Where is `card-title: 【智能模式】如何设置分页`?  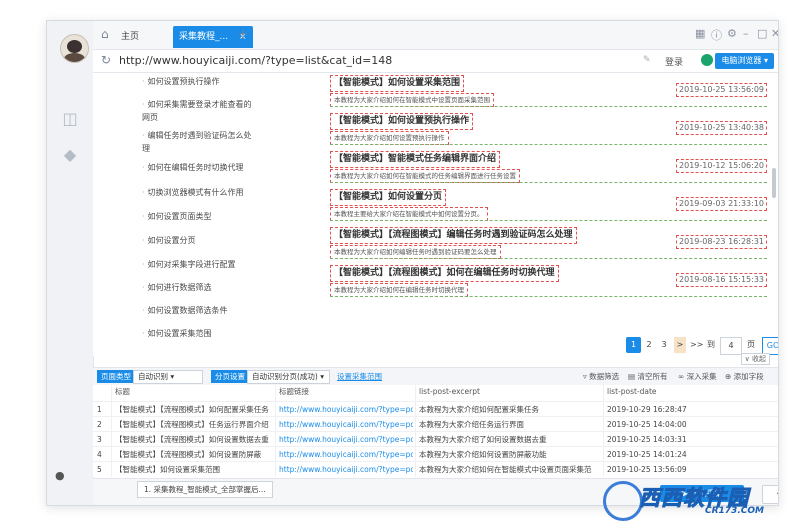
card-title: 【智能模式】如何设置分页 is located at coordinates (388, 197).